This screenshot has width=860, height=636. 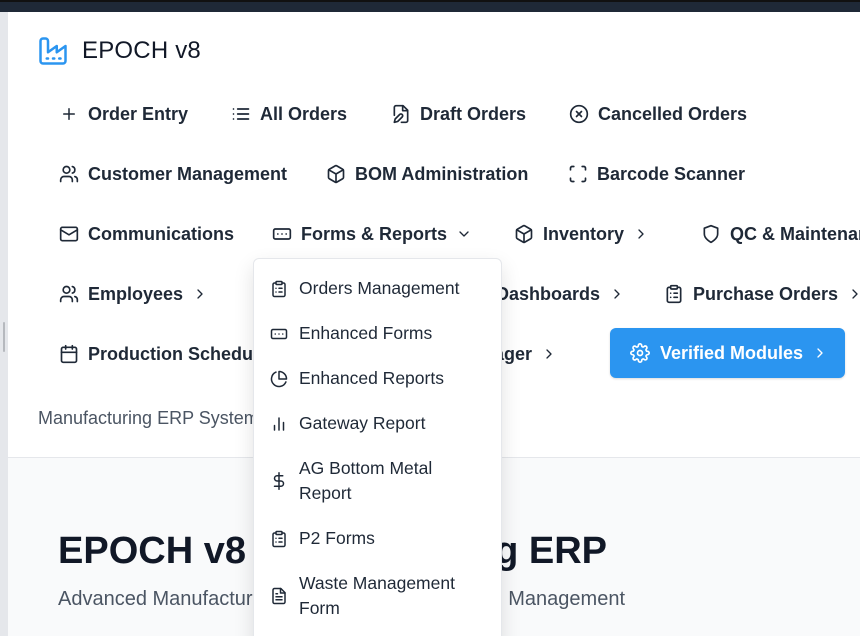 What do you see at coordinates (673, 113) in the screenshot?
I see `nav-cancelled-orders-label: Cancelled Orders` at bounding box center [673, 113].